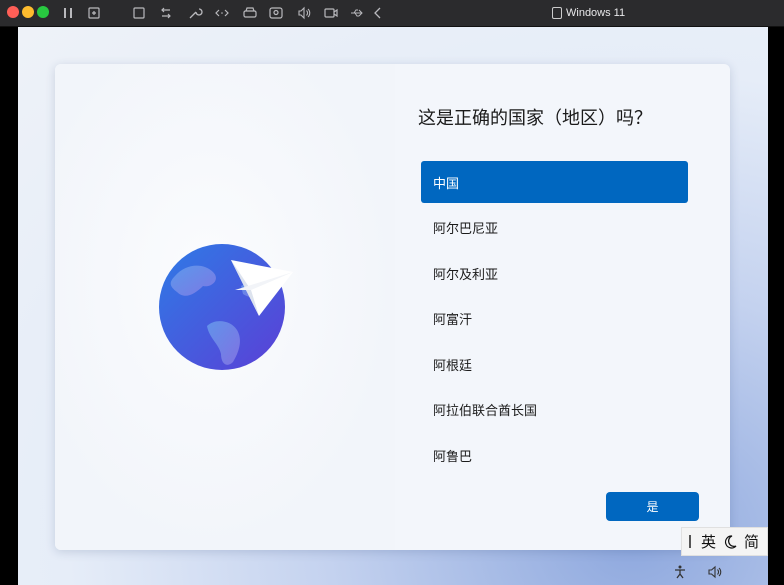 The image size is (784, 585). What do you see at coordinates (331, 13) in the screenshot?
I see `video-icon` at bounding box center [331, 13].